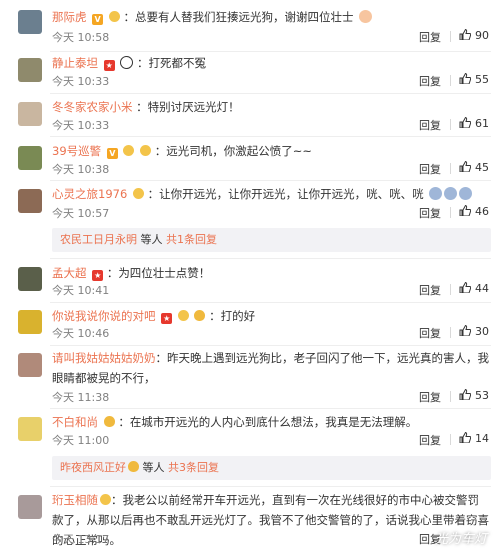 The image size is (499, 553). What do you see at coordinates (75, 422) in the screenshot?
I see `username: 不白和尚` at bounding box center [75, 422].